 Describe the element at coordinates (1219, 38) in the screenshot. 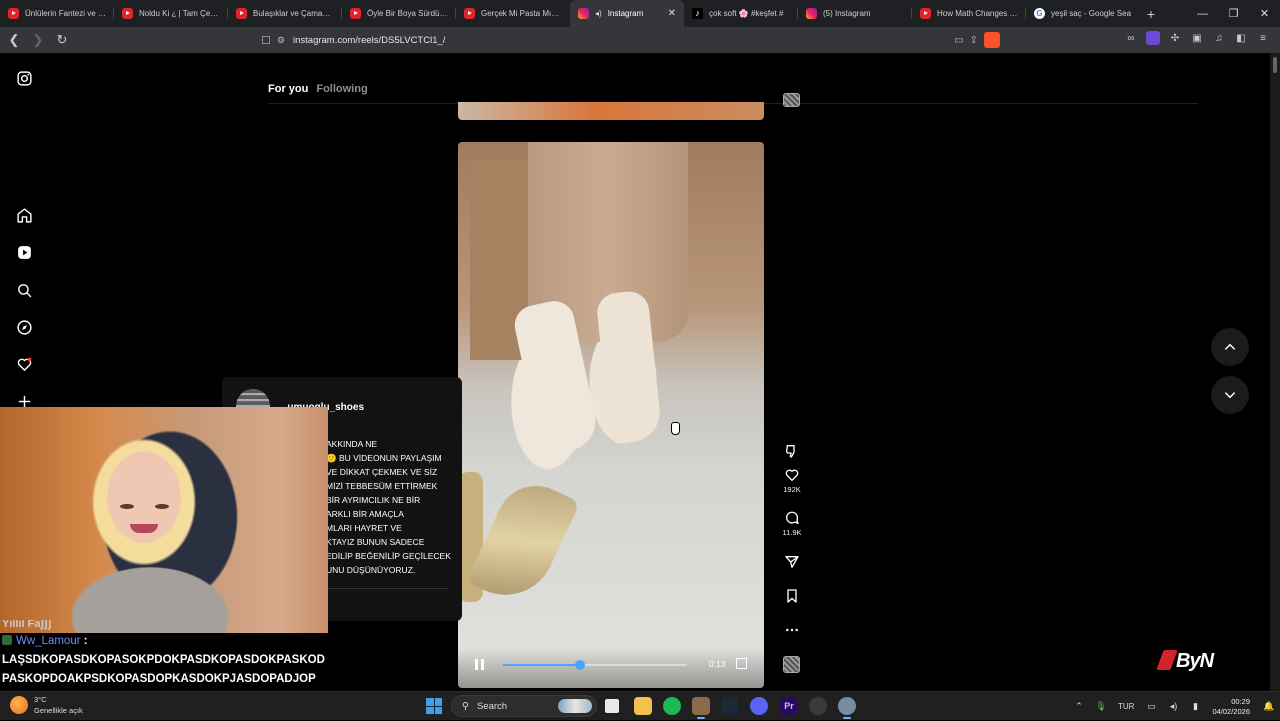

I see `media-icon: ♫` at that location.